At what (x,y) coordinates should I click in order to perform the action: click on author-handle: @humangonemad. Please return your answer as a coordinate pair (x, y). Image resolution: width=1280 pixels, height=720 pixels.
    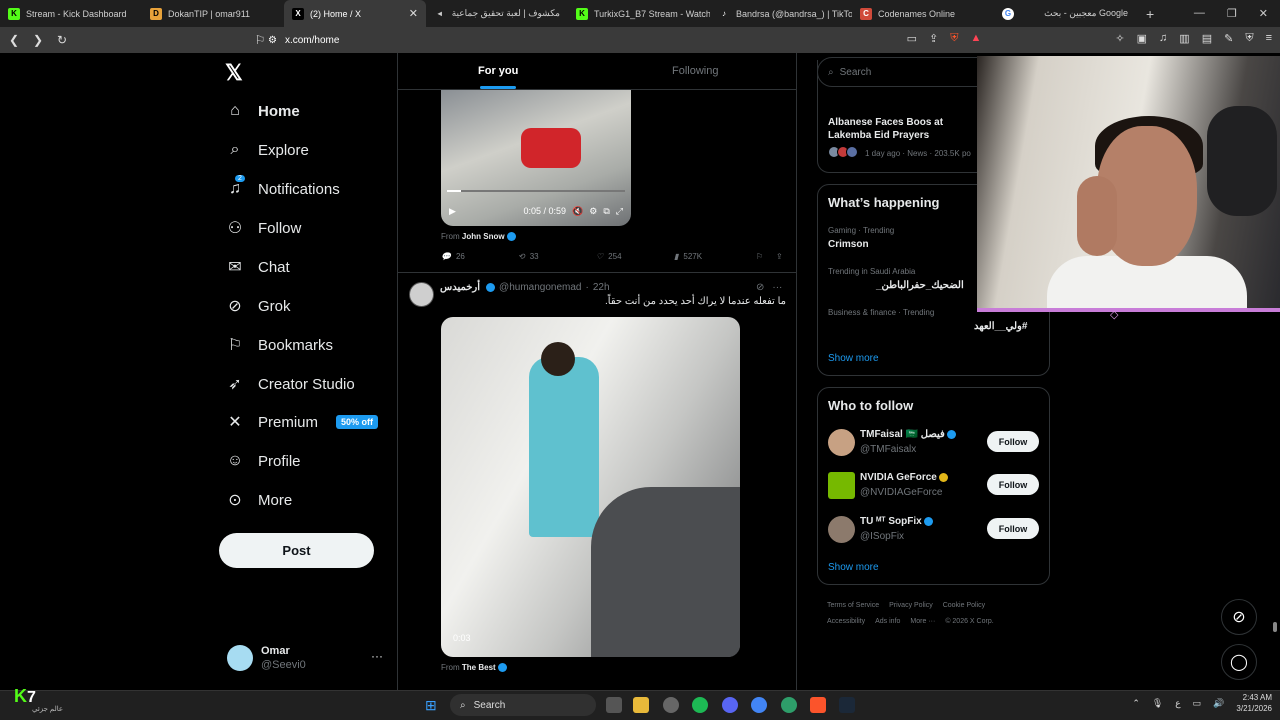
    Looking at the image, I should click on (540, 287).